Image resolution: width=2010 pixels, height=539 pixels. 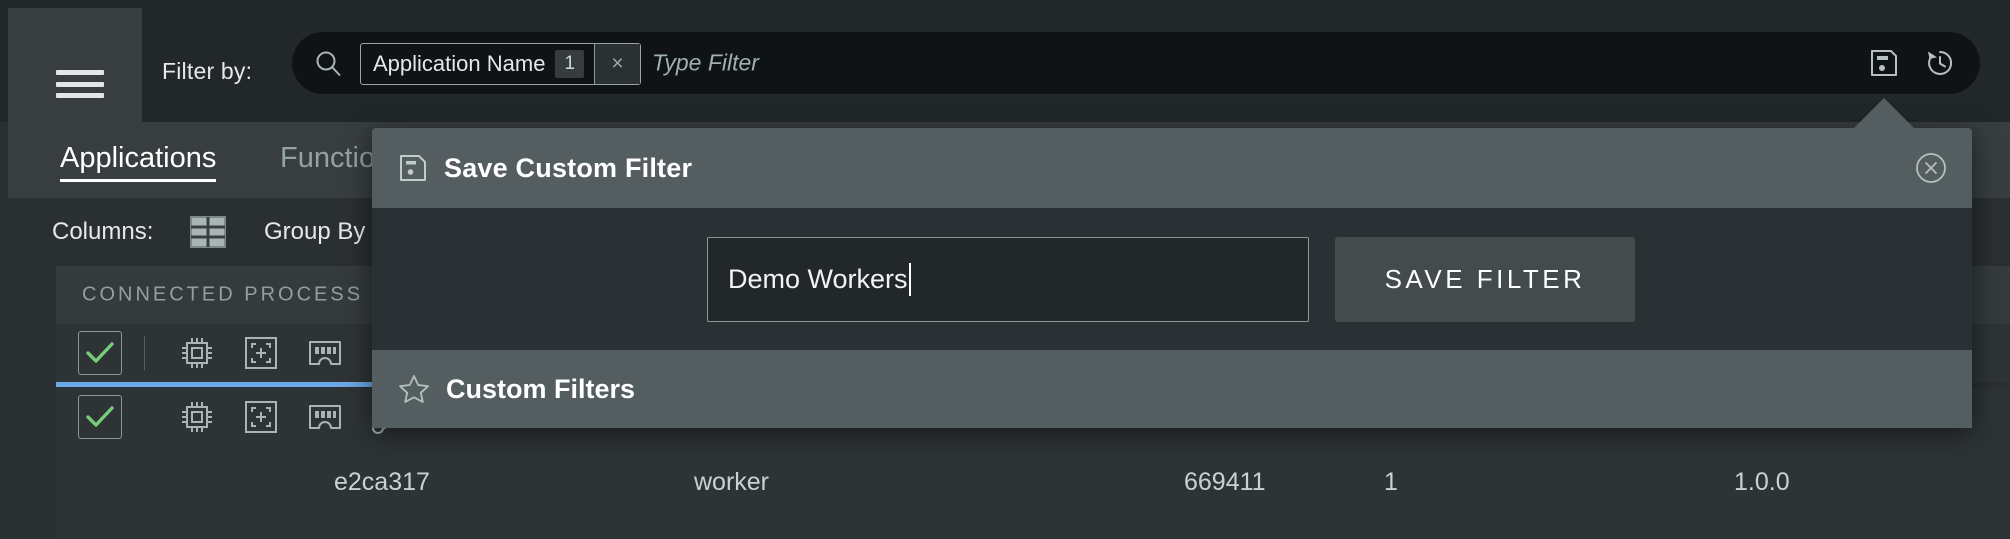 What do you see at coordinates (138, 162) in the screenshot?
I see `tab-applications: Applications` at bounding box center [138, 162].